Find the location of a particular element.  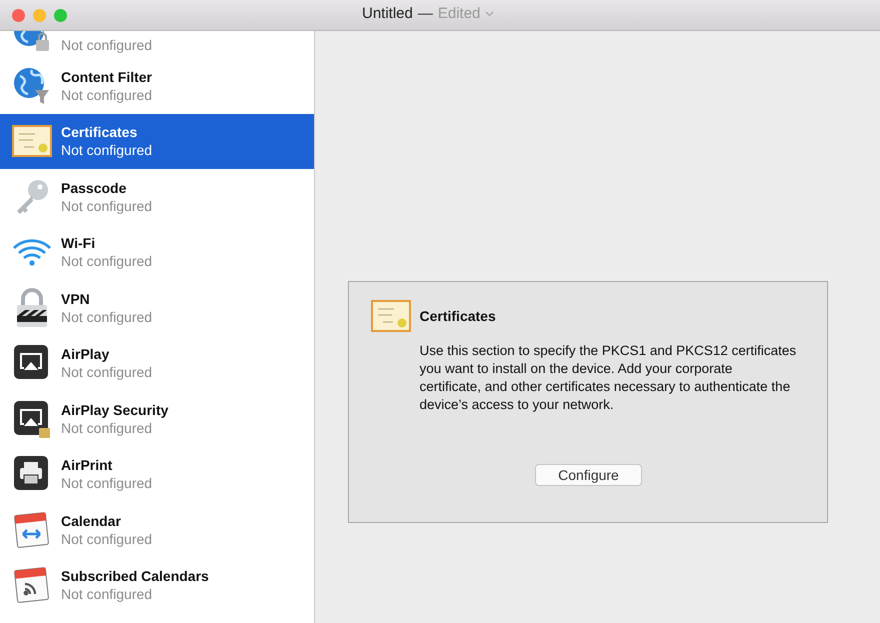

minimize-button is located at coordinates (39, 15).